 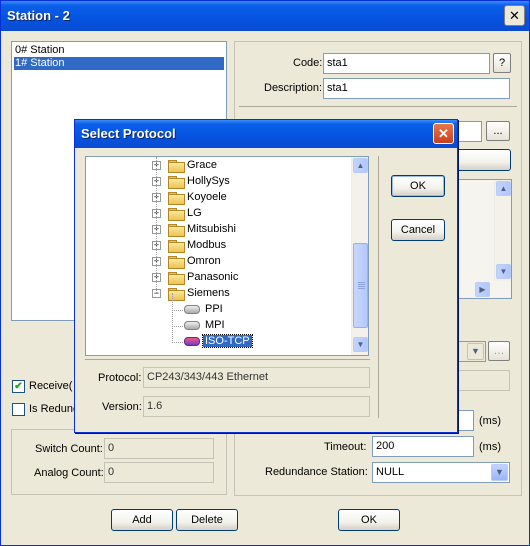 What do you see at coordinates (119, 50) in the screenshot?
I see `station-list-item: 0# Station` at bounding box center [119, 50].